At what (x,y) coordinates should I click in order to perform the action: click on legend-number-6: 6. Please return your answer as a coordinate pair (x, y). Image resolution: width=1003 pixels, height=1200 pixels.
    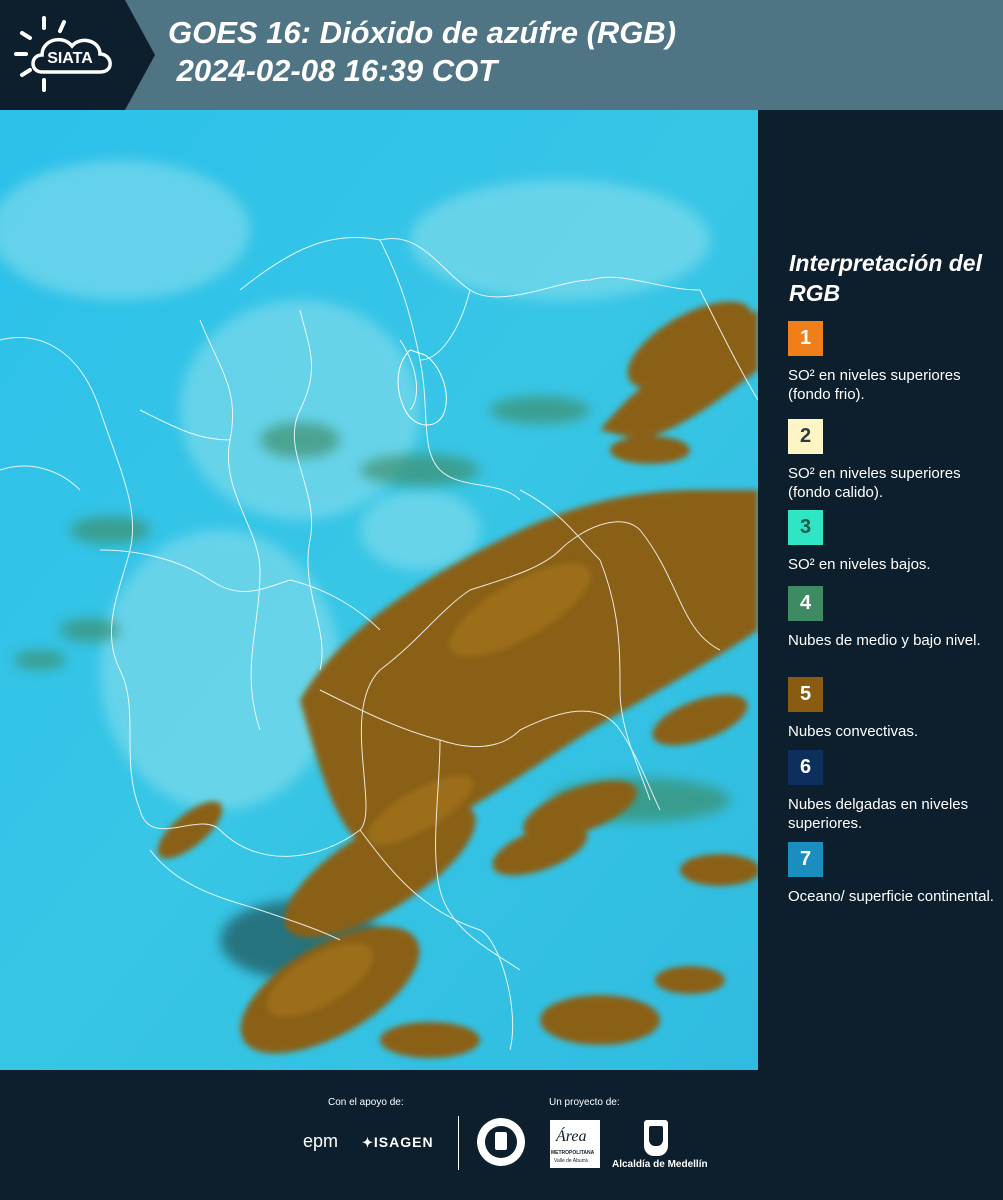
    Looking at the image, I should click on (805, 767).